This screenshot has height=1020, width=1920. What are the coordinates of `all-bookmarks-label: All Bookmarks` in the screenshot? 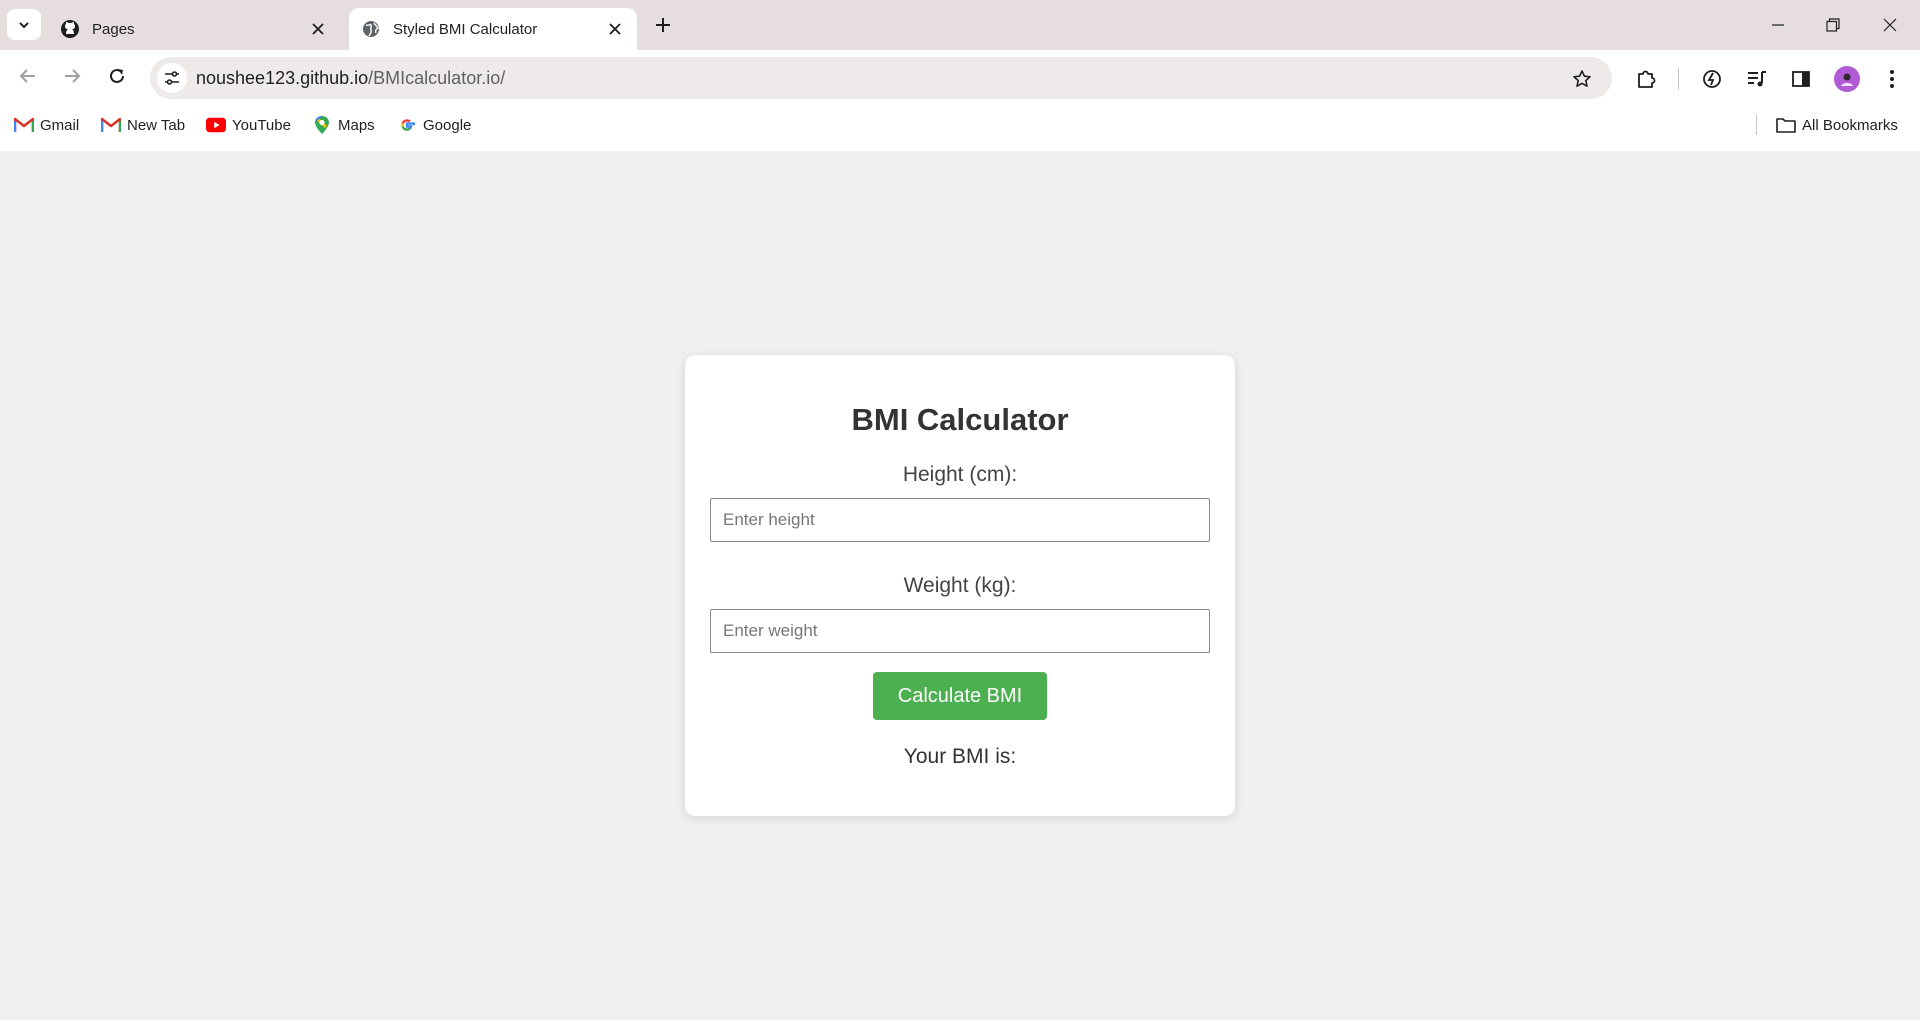 It's located at (1850, 125).